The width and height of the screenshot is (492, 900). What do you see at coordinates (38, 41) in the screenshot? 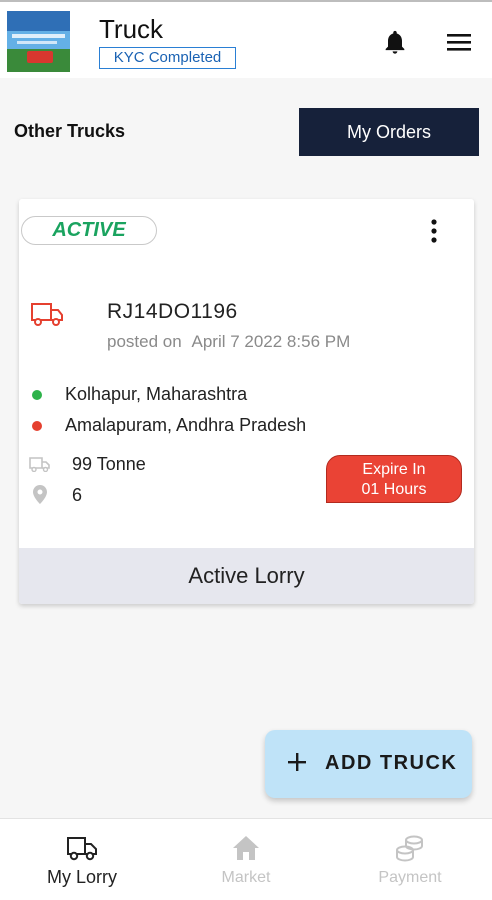
I see `app-logo` at bounding box center [38, 41].